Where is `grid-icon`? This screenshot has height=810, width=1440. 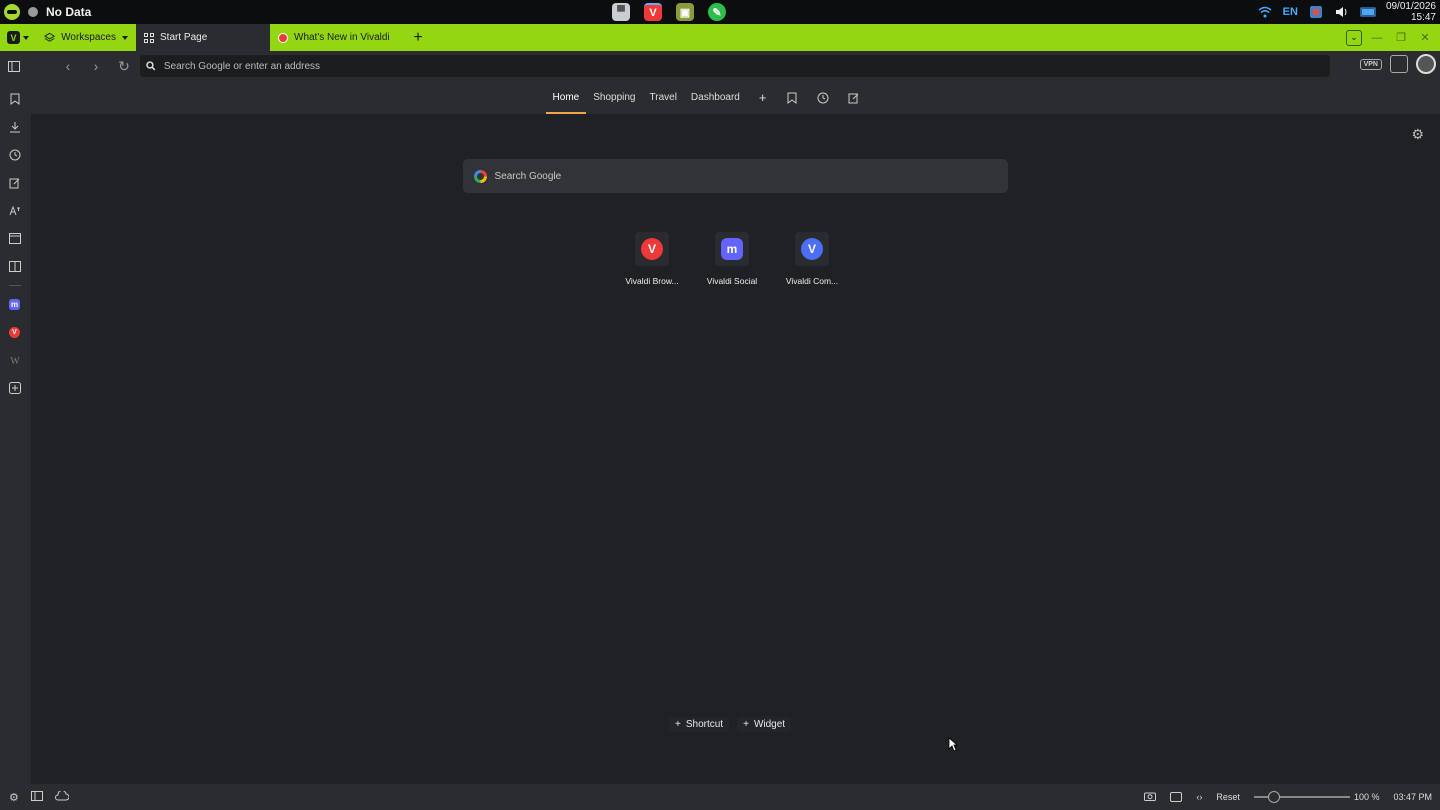 grid-icon is located at coordinates (149, 37).